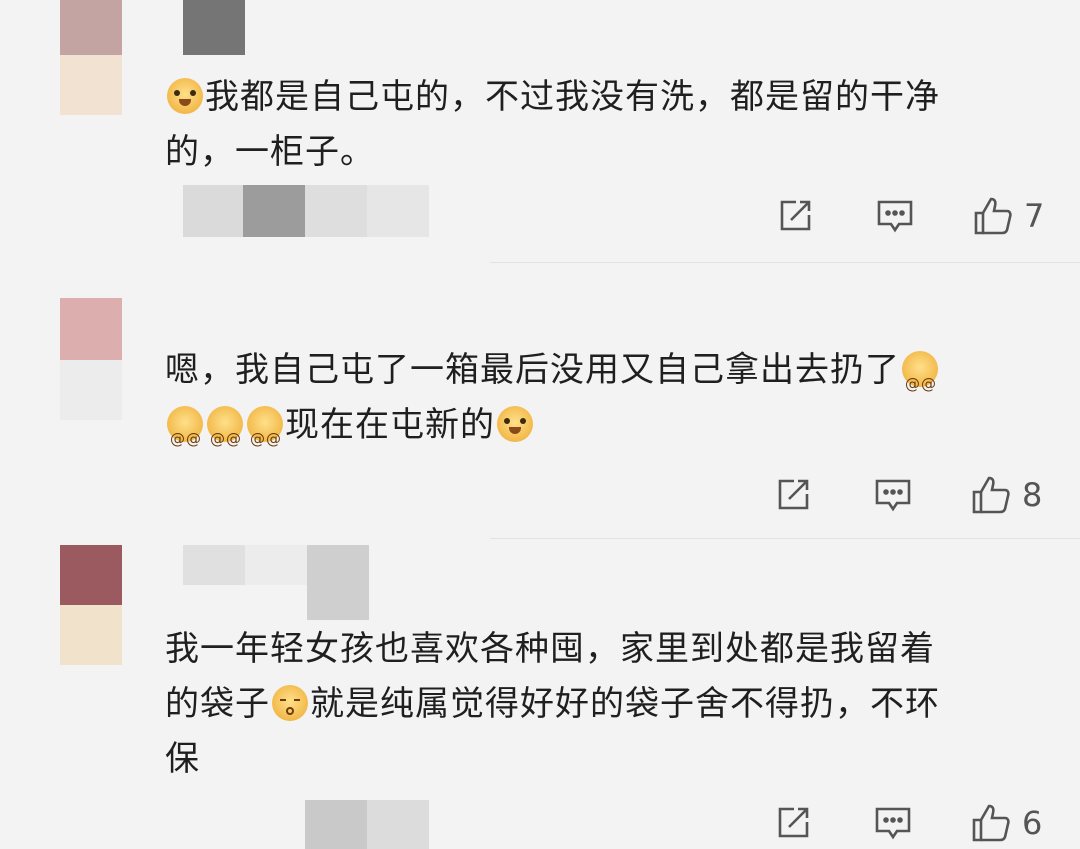  What do you see at coordinates (605, 405) in the screenshot?
I see `comment-text: 嗯，我自己屯了一箱最后没用又自己拿出去扔了 现在在屯新的` at bounding box center [605, 405].